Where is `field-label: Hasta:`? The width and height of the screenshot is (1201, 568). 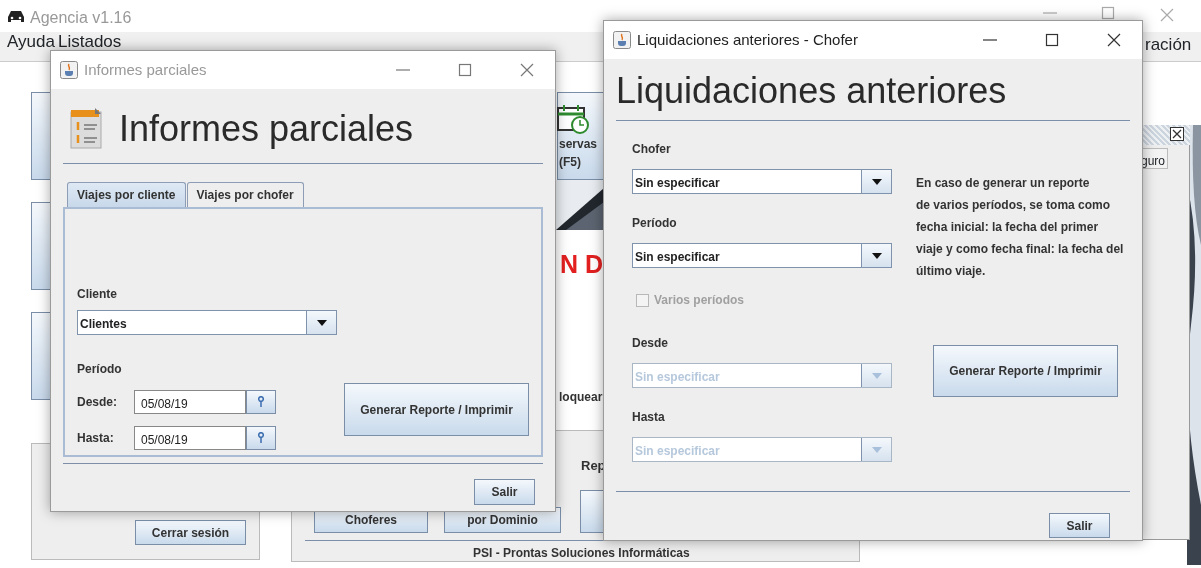 field-label: Hasta: is located at coordinates (96, 438).